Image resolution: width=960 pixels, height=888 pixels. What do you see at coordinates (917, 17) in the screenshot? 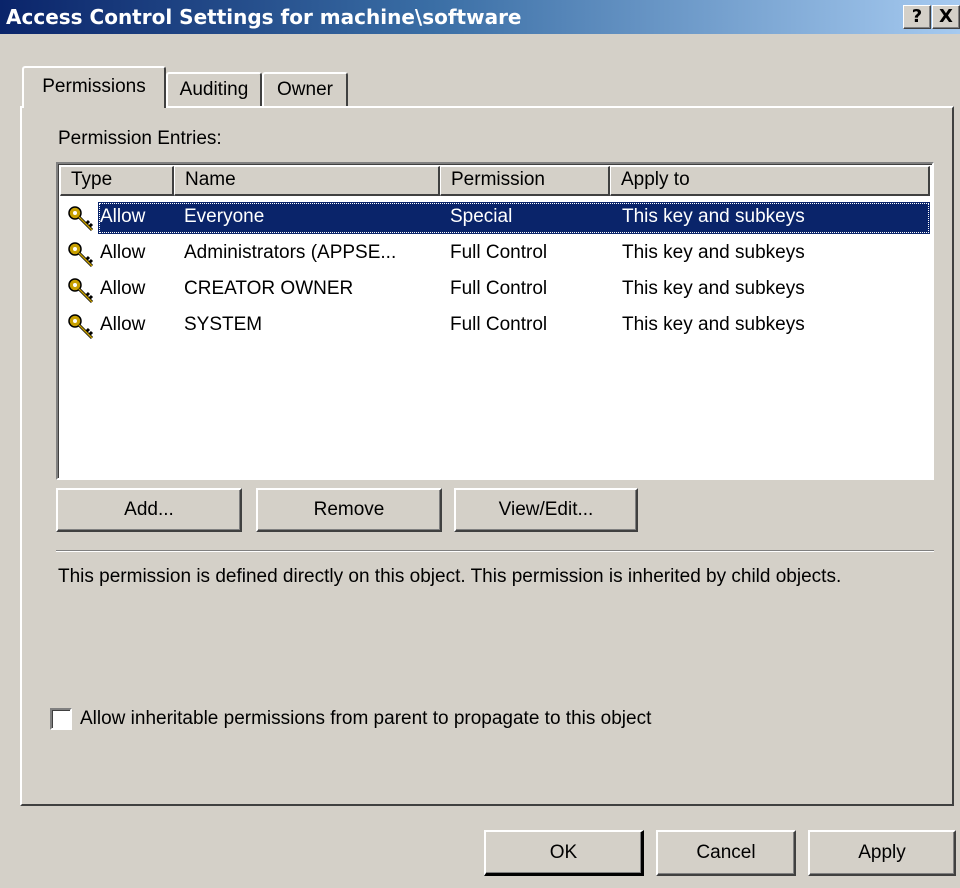
I see `help-button: ?` at bounding box center [917, 17].